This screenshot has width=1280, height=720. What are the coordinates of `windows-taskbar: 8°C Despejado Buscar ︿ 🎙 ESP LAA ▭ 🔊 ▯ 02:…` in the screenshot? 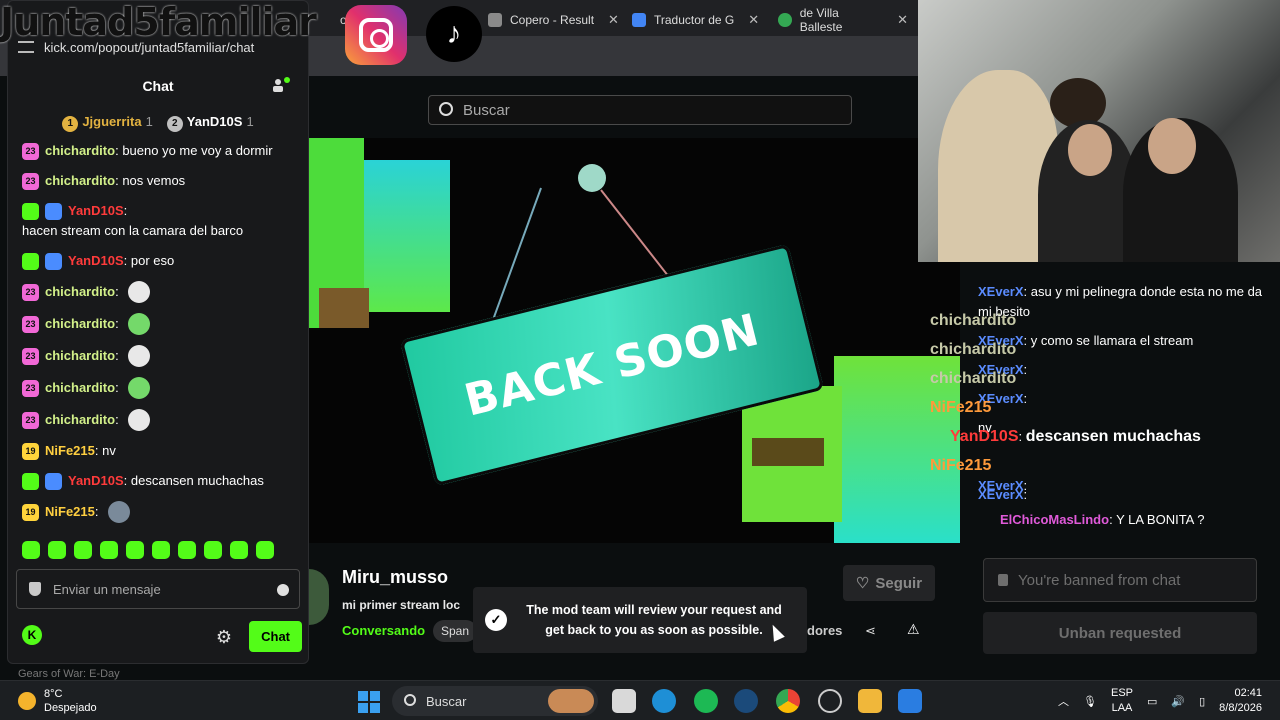 It's located at (640, 700).